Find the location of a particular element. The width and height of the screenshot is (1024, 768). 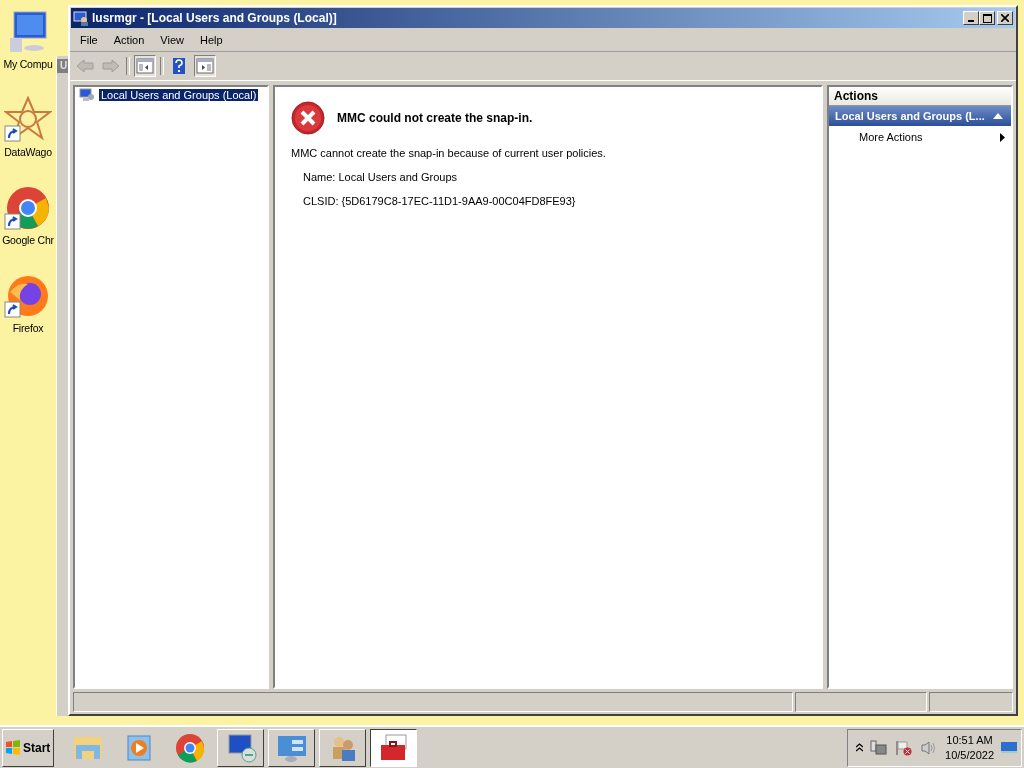

windows-logo-icon is located at coordinates (13, 747).